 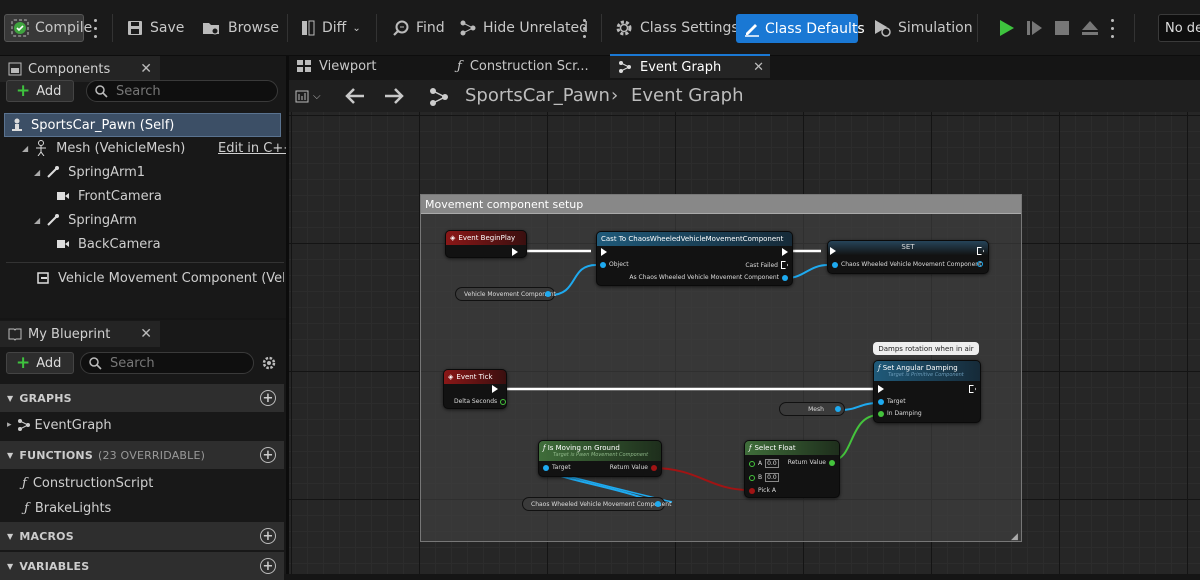 What do you see at coordinates (142, 278) in the screenshot?
I see `tree-item-vehicle-movement: Vehicle Movement Component (VehicleM` at bounding box center [142, 278].